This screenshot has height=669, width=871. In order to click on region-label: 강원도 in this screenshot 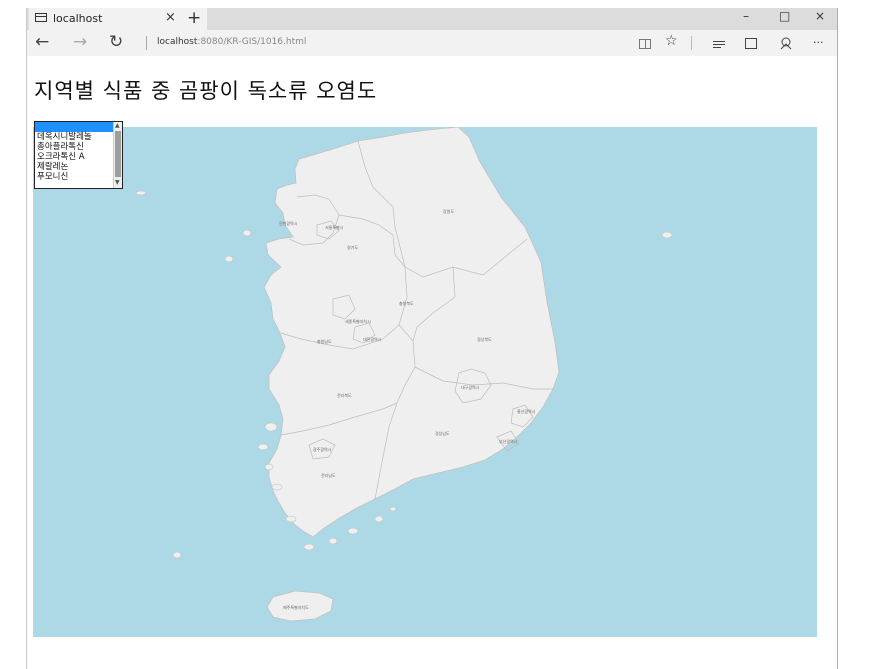, I will do `click(448, 211)`.